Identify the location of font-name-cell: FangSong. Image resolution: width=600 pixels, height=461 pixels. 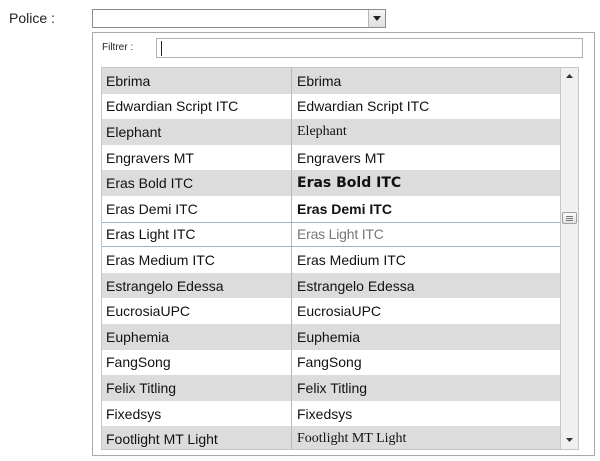
(138, 362).